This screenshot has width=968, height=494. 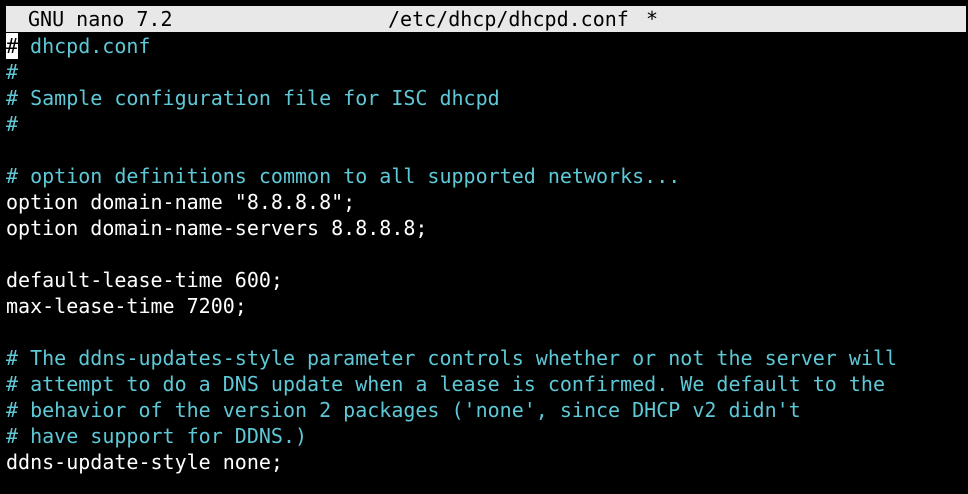 What do you see at coordinates (508, 19) in the screenshot?
I see `file-path: /etc/dhcp/dhcpd.conf` at bounding box center [508, 19].